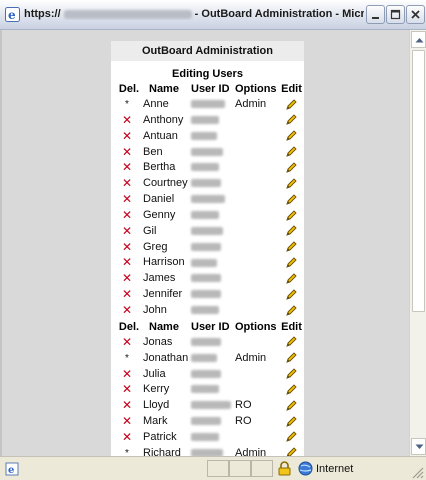 Image resolution: width=426 pixels, height=480 pixels. I want to click on minimize-icon, so click(375, 18).